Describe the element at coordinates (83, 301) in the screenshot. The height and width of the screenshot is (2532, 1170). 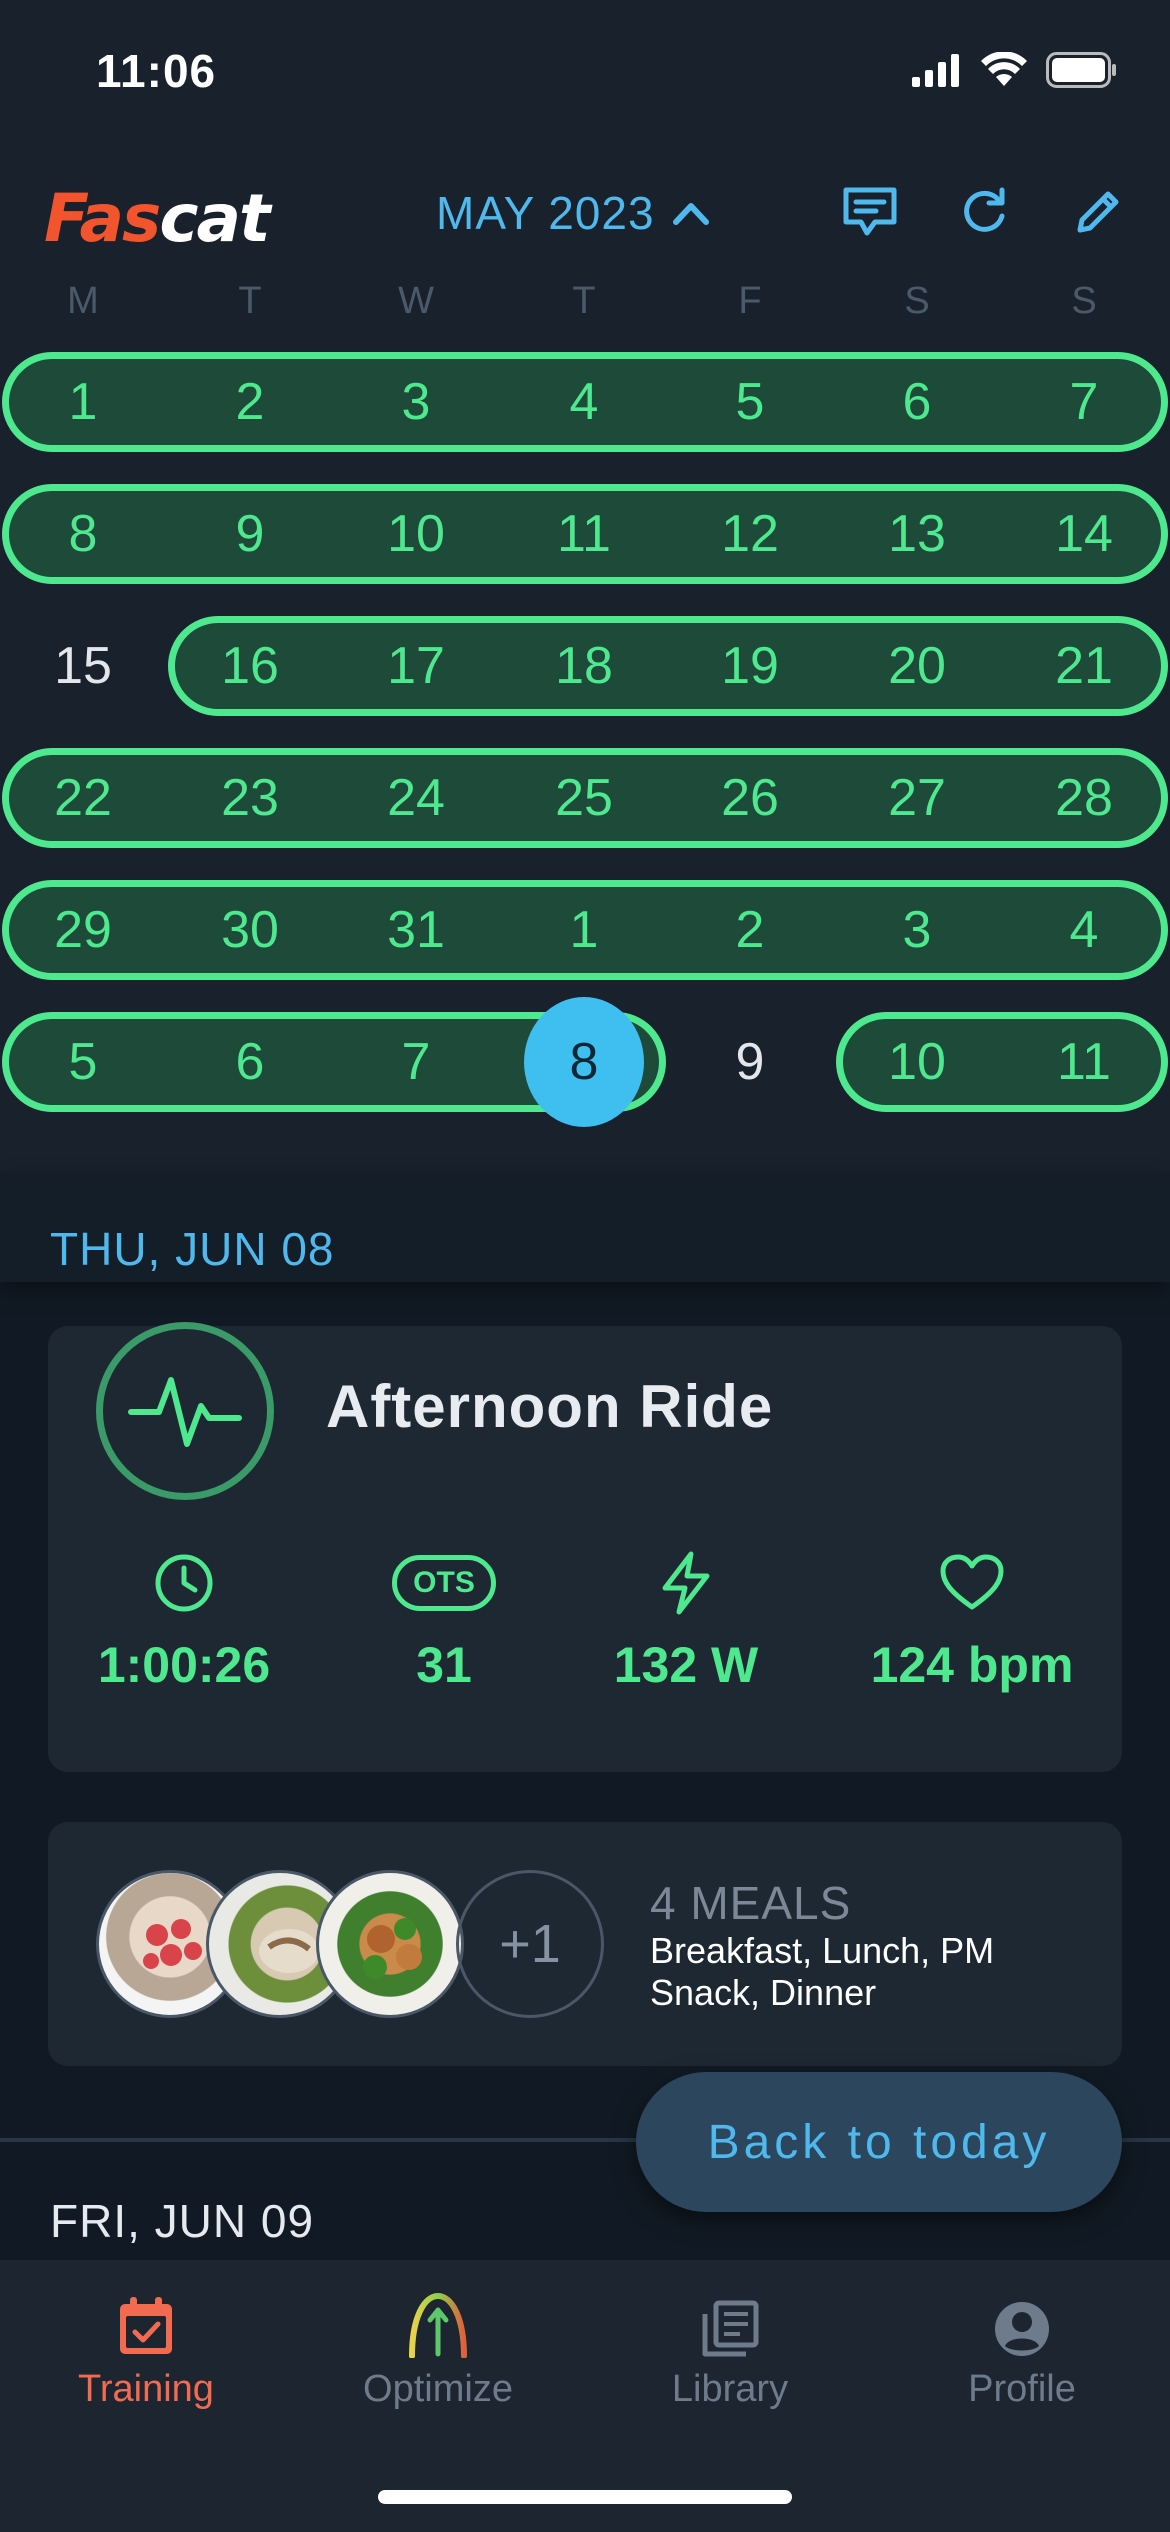
I see `weekday-label: M` at that location.